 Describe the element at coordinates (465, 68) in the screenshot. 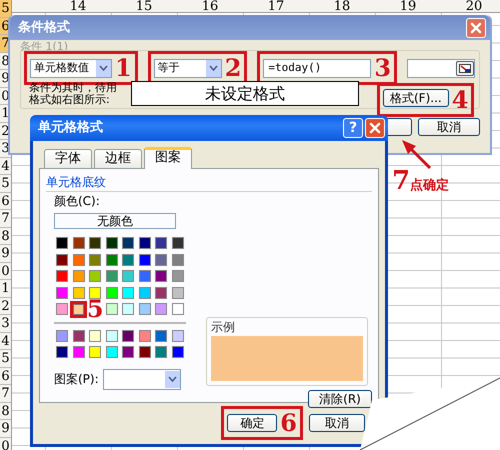

I see `range-button` at that location.